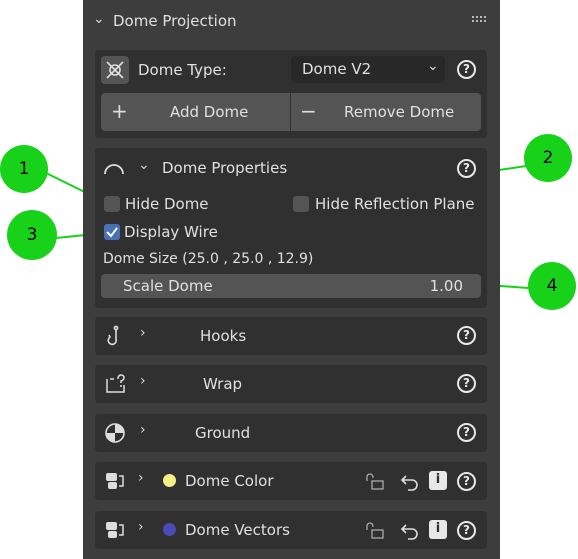 Image resolution: width=578 pixels, height=559 pixels. What do you see at coordinates (223, 336) in the screenshot?
I see `section-label: Hooks` at bounding box center [223, 336].